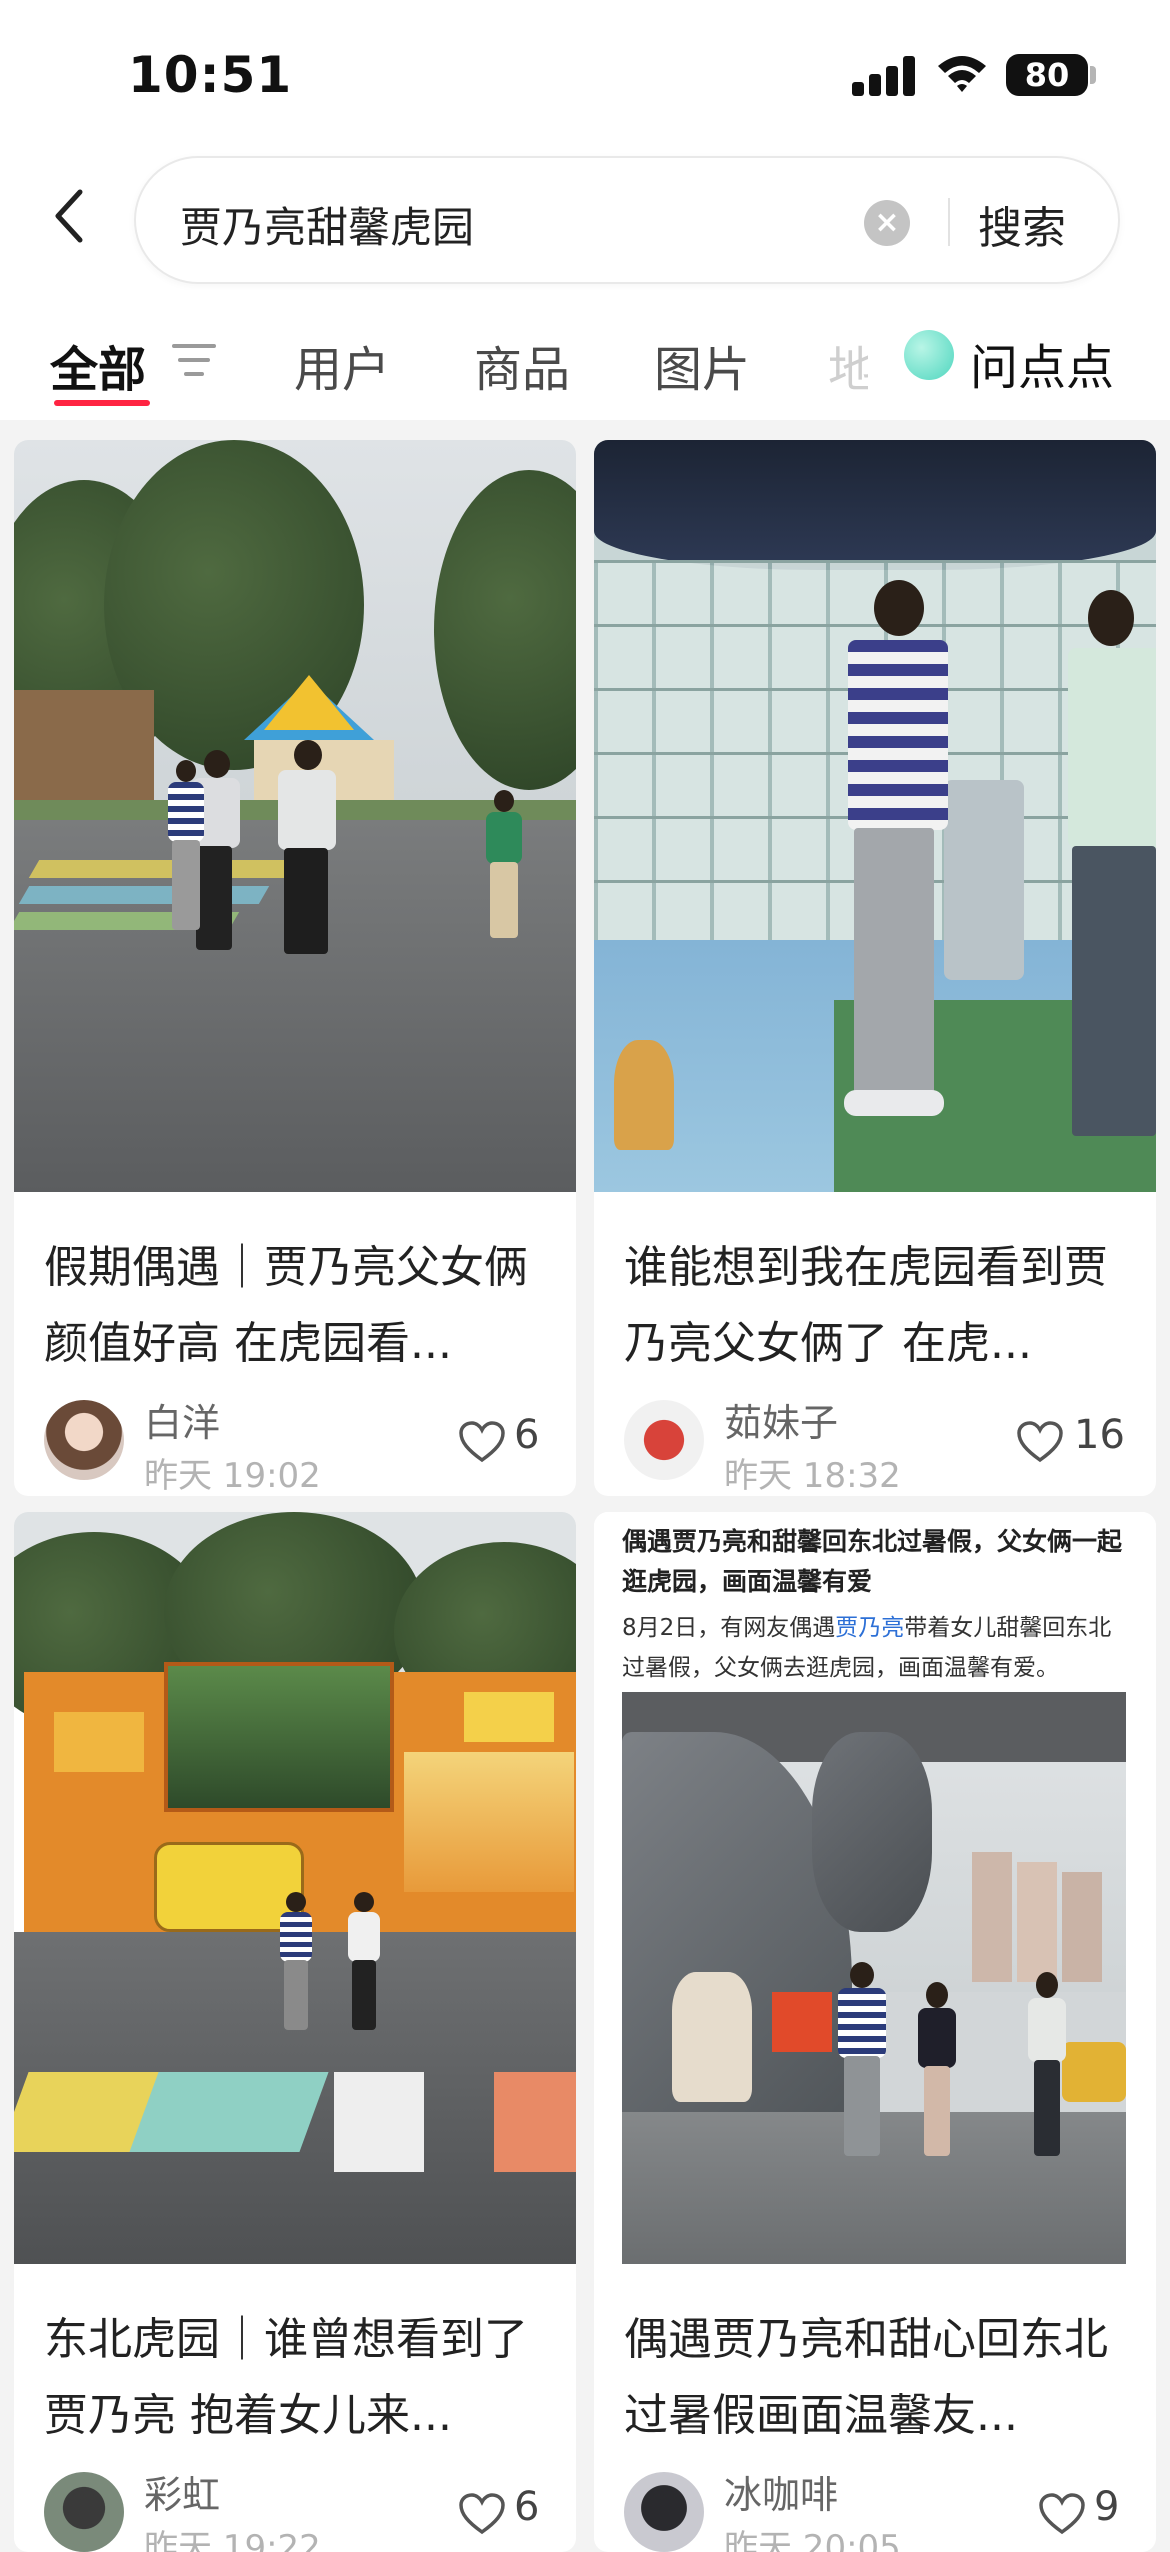 The height and width of the screenshot is (2552, 1170). What do you see at coordinates (232, 1476) in the screenshot?
I see `post-date: 昨天 19:02` at bounding box center [232, 1476].